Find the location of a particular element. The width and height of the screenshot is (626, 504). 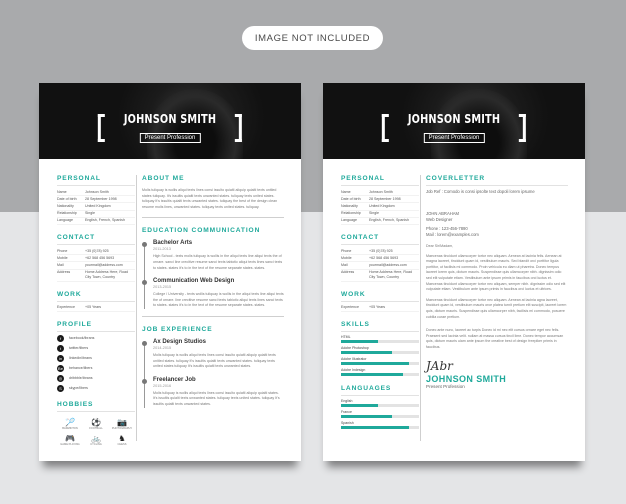

info-value: +35 (0)78) 925 is located at coordinates (381, 250).